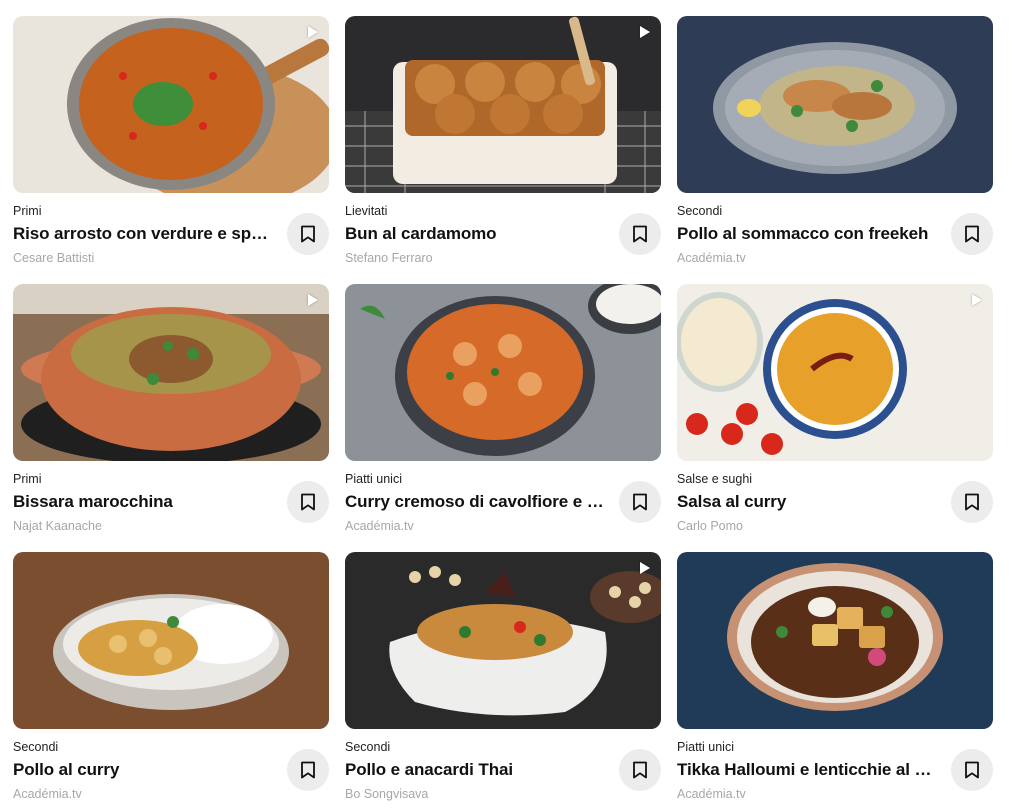 Image resolution: width=1024 pixels, height=811 pixels. Describe the element at coordinates (476, 234) in the screenshot. I see `recipe-title: Bun al cardamomo` at that location.